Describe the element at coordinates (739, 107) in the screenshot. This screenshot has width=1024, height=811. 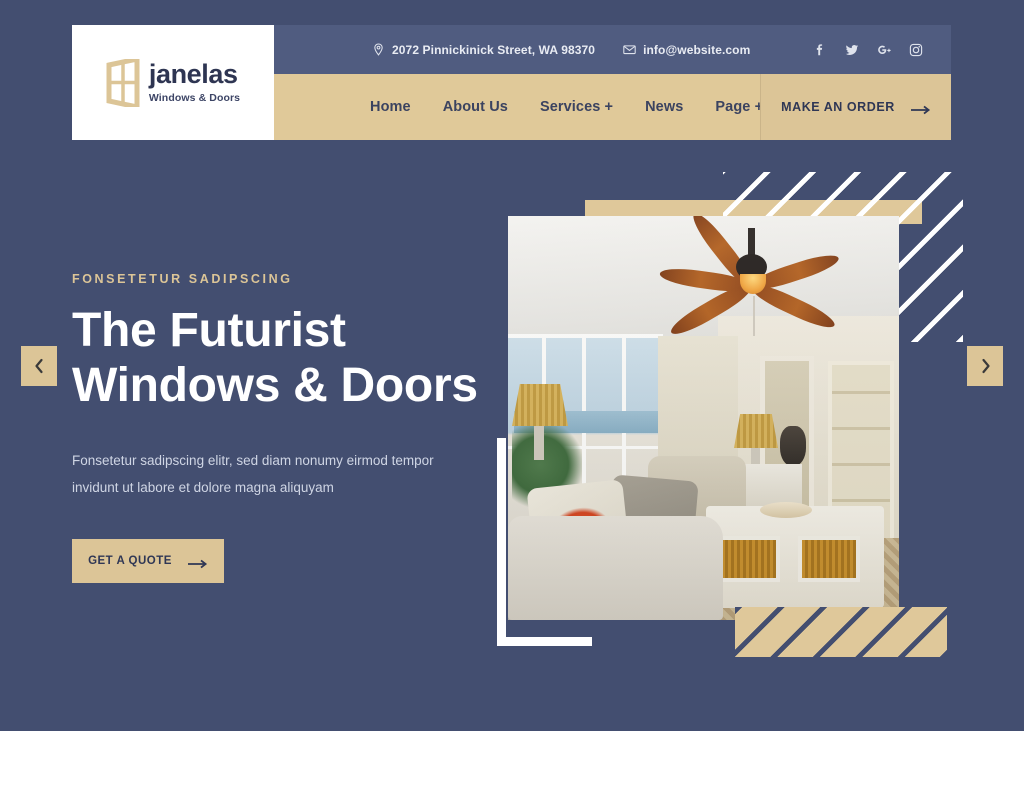
I see `nav-item-page: Page +` at that location.